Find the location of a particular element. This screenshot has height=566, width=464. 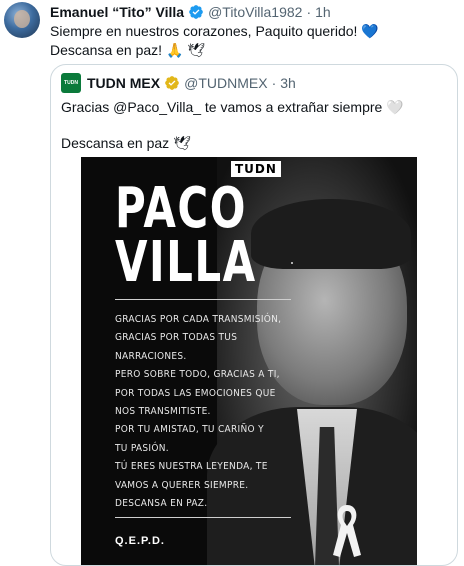

mourning-ribbon-icon is located at coordinates (347, 531).